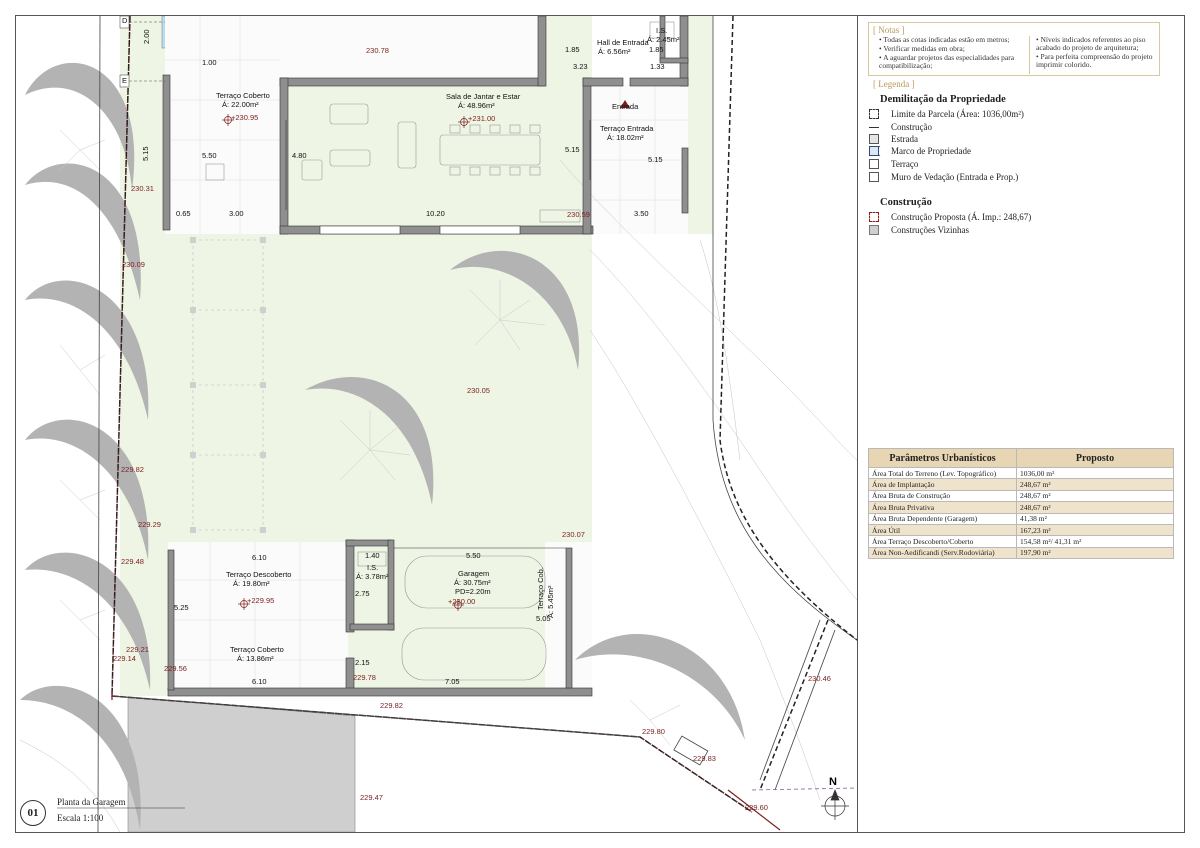 The image size is (1200, 848). I want to click on dimension-label: 10.20, so click(435, 213).